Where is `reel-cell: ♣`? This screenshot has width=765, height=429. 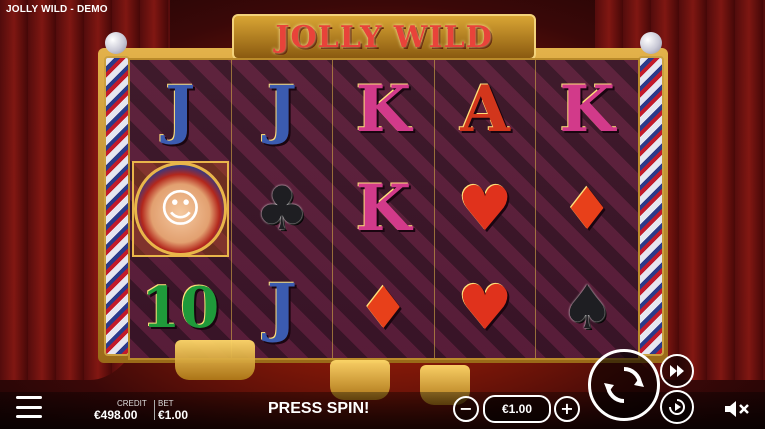
reel-cell: ♣ is located at coordinates (283, 209).